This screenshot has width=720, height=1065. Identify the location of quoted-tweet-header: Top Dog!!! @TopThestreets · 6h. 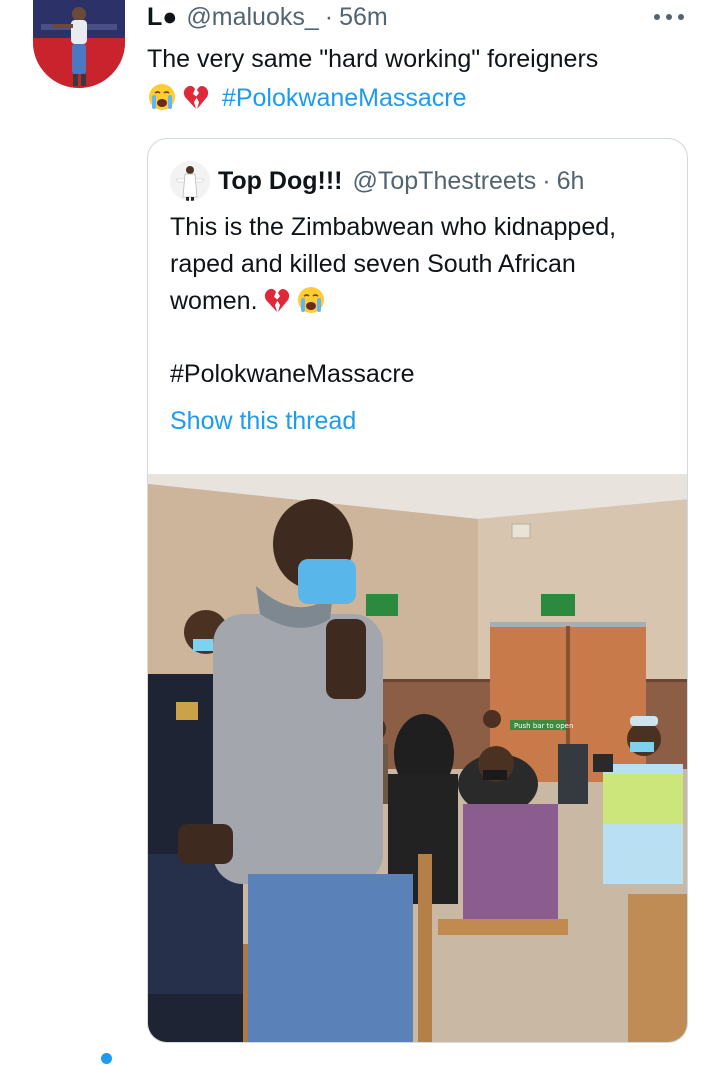
(377, 181).